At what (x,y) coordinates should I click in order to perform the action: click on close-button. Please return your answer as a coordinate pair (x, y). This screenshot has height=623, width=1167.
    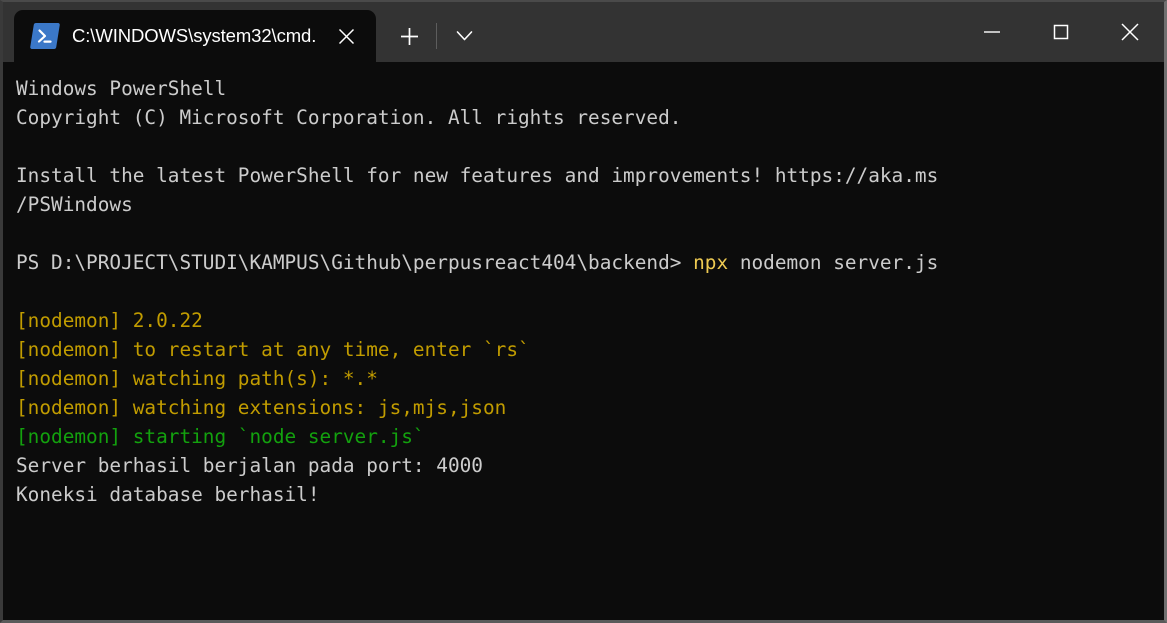
    Looking at the image, I should click on (1129, 32).